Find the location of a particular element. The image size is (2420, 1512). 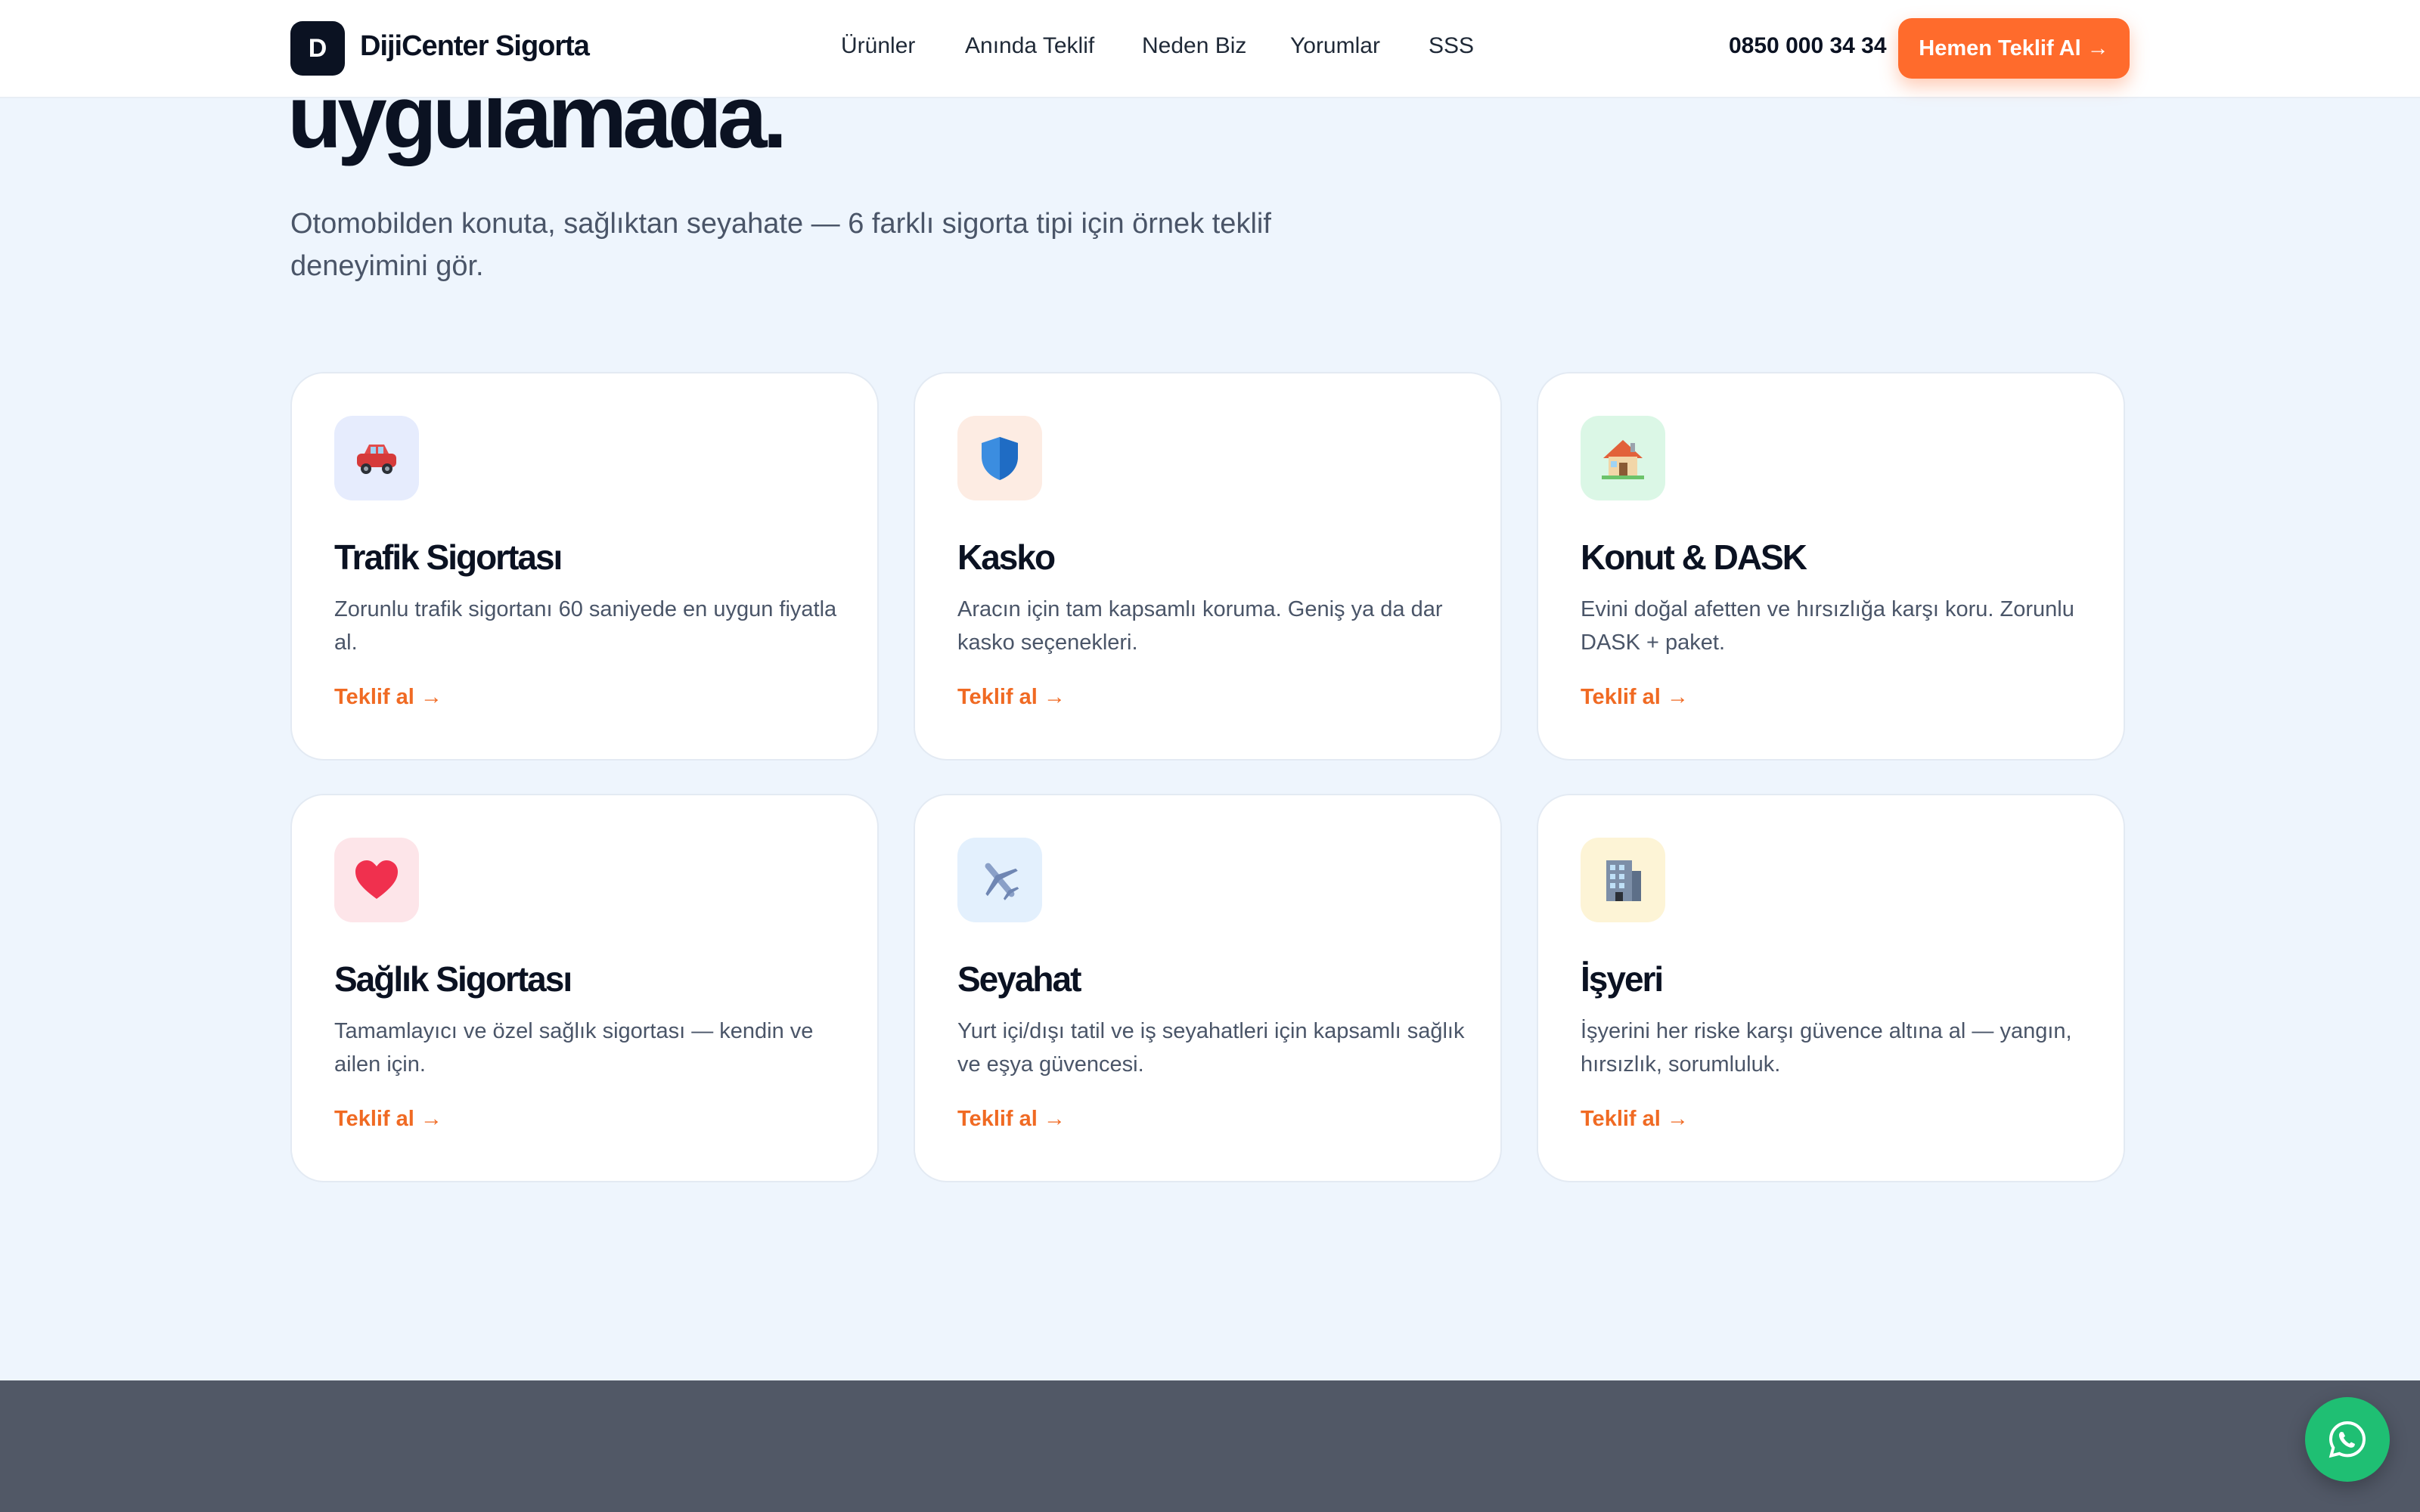

nav-link-yorumlar: Yorumlar is located at coordinates (1335, 46).